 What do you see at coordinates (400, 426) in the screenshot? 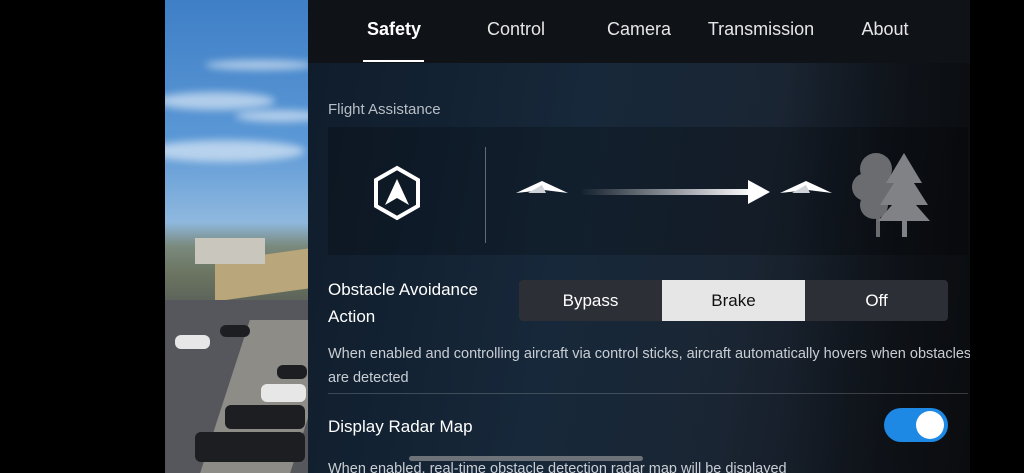
I see `radar-map-label: Display Radar Map` at bounding box center [400, 426].